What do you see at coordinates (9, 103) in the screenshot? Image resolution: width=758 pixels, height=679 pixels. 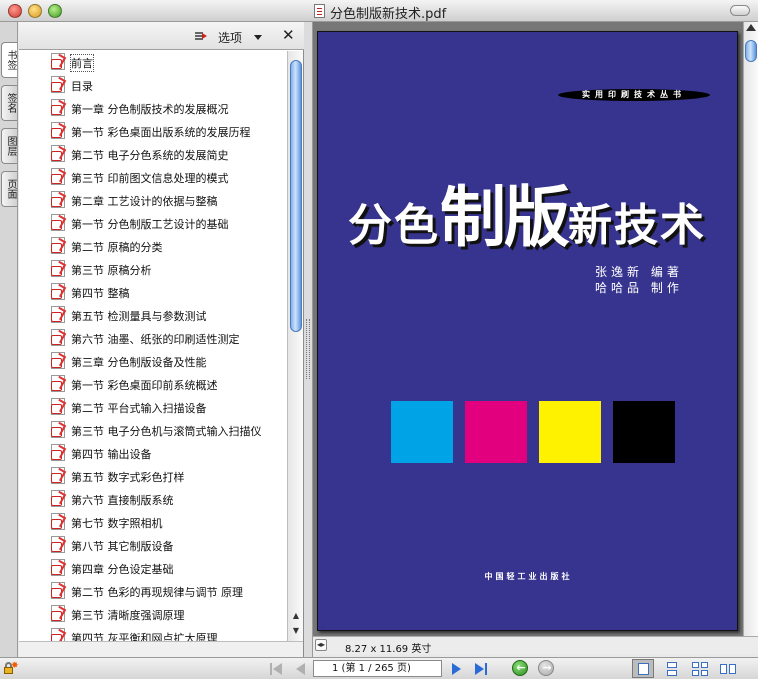 I see `tab-signatures: 签名` at bounding box center [9, 103].